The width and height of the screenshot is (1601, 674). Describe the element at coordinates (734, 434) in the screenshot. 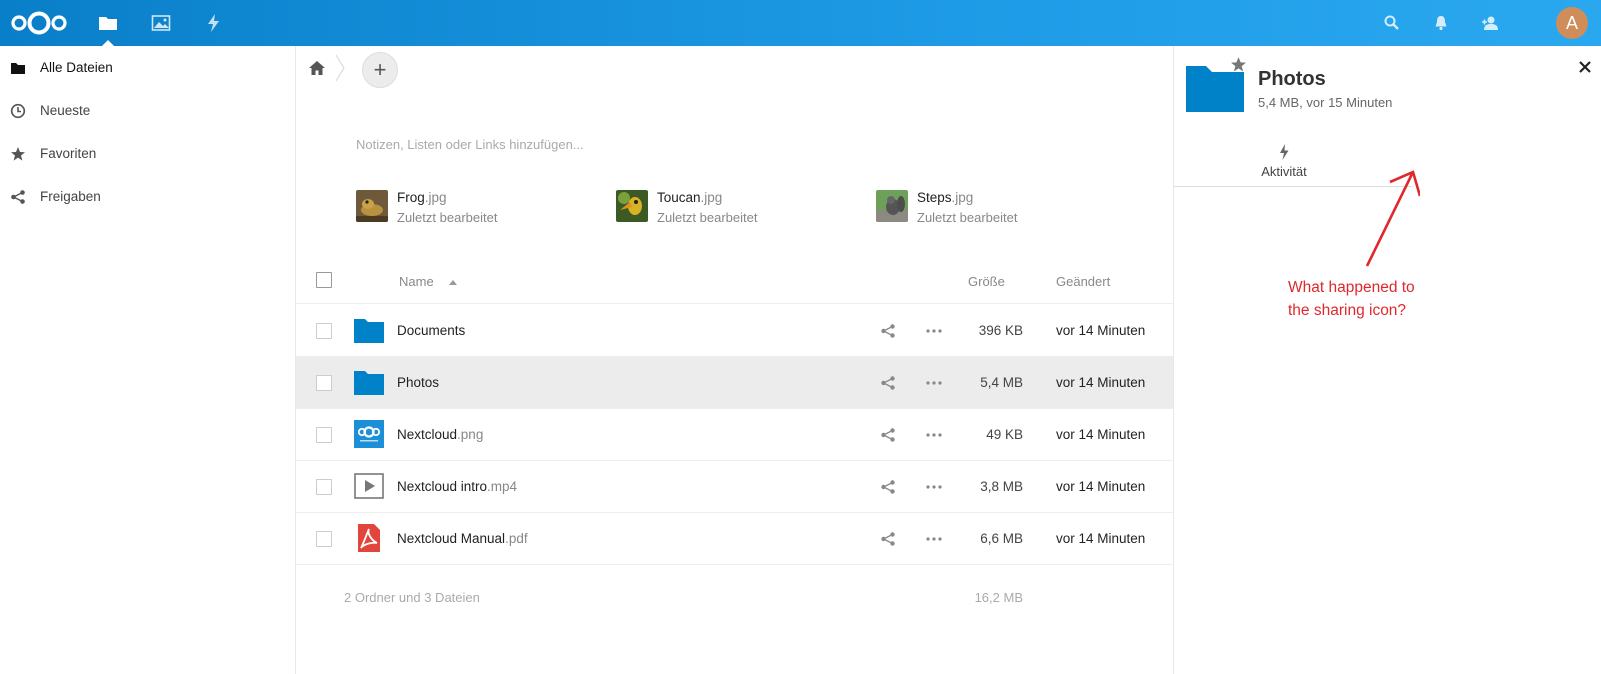

I see `table-row: Nextcloud.png 49 KB vor 14 Minuten` at that location.